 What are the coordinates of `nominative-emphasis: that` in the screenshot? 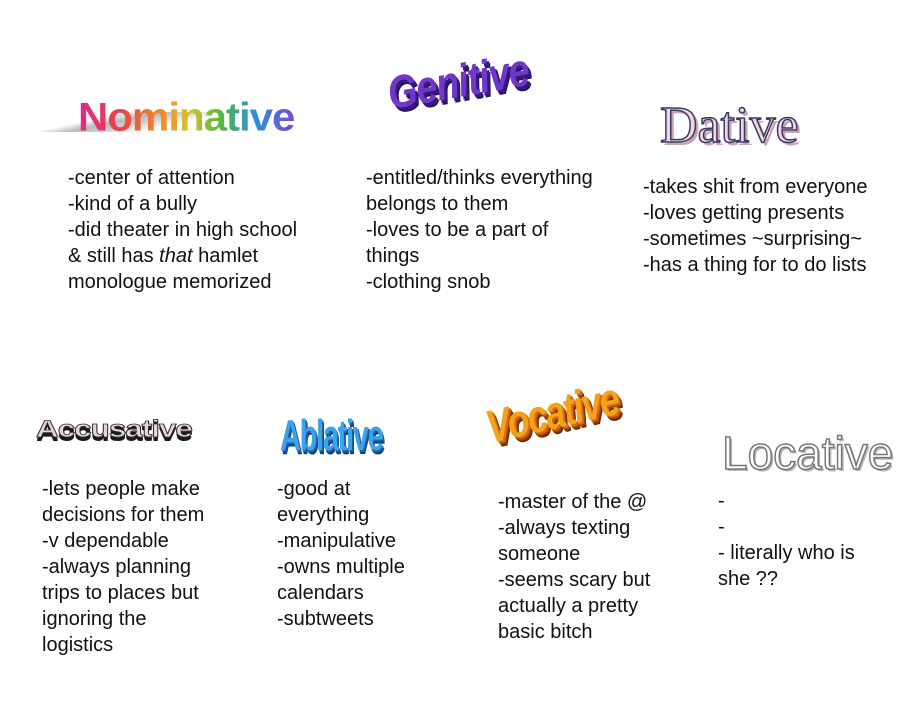 It's located at (176, 256).